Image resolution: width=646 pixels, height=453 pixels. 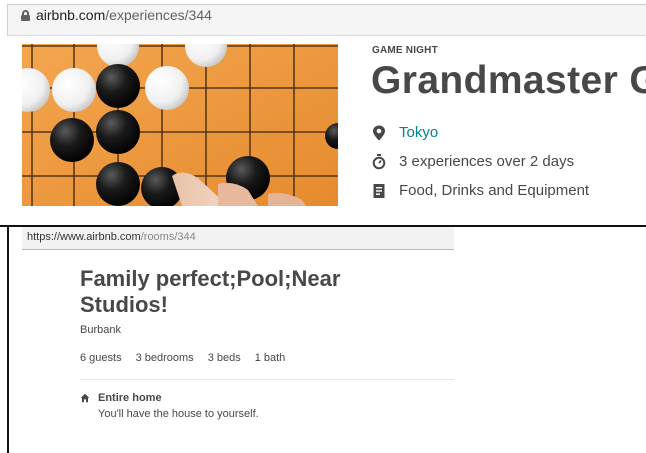 What do you see at coordinates (238, 238) in the screenshot?
I see `address-bar: https://www.airbnb.com/rooms/344` at bounding box center [238, 238].